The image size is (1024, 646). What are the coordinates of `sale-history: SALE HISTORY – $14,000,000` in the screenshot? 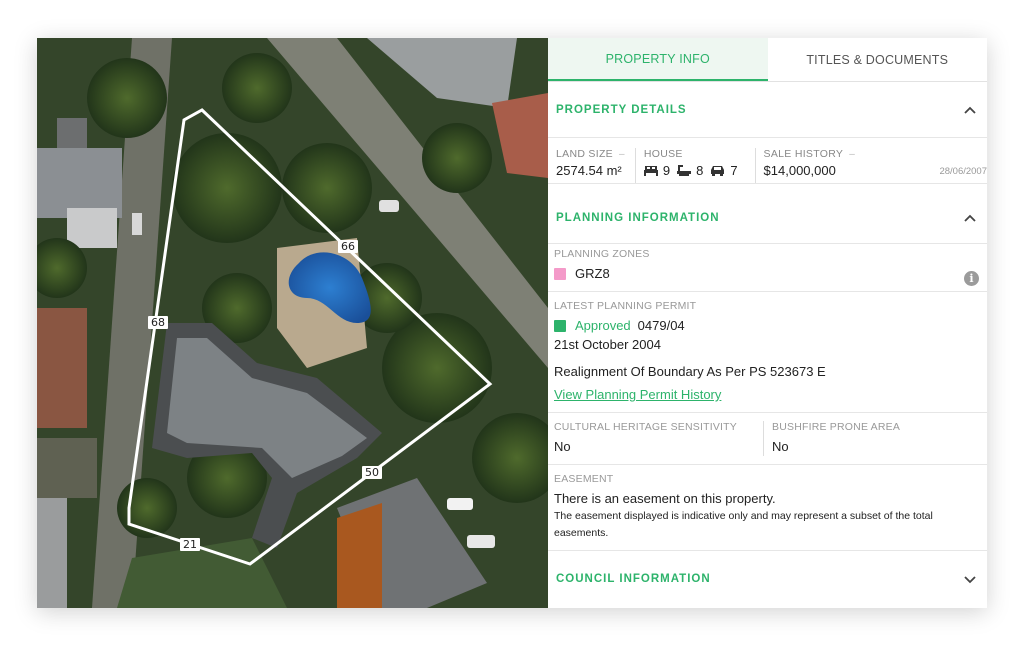 It's located at (810, 165).